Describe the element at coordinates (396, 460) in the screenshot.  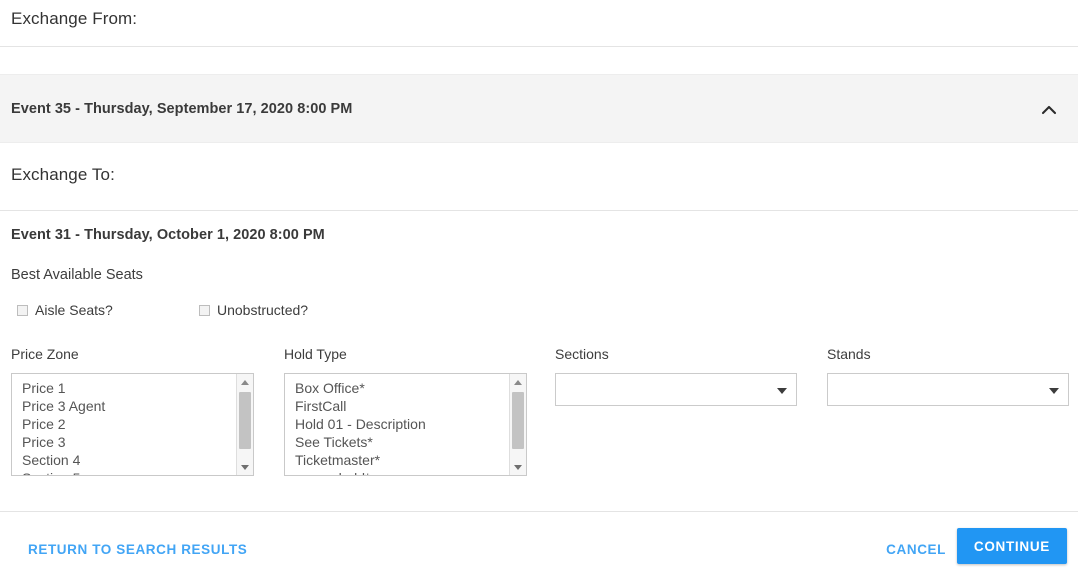
I see `list-item: Ticketmaster*` at that location.